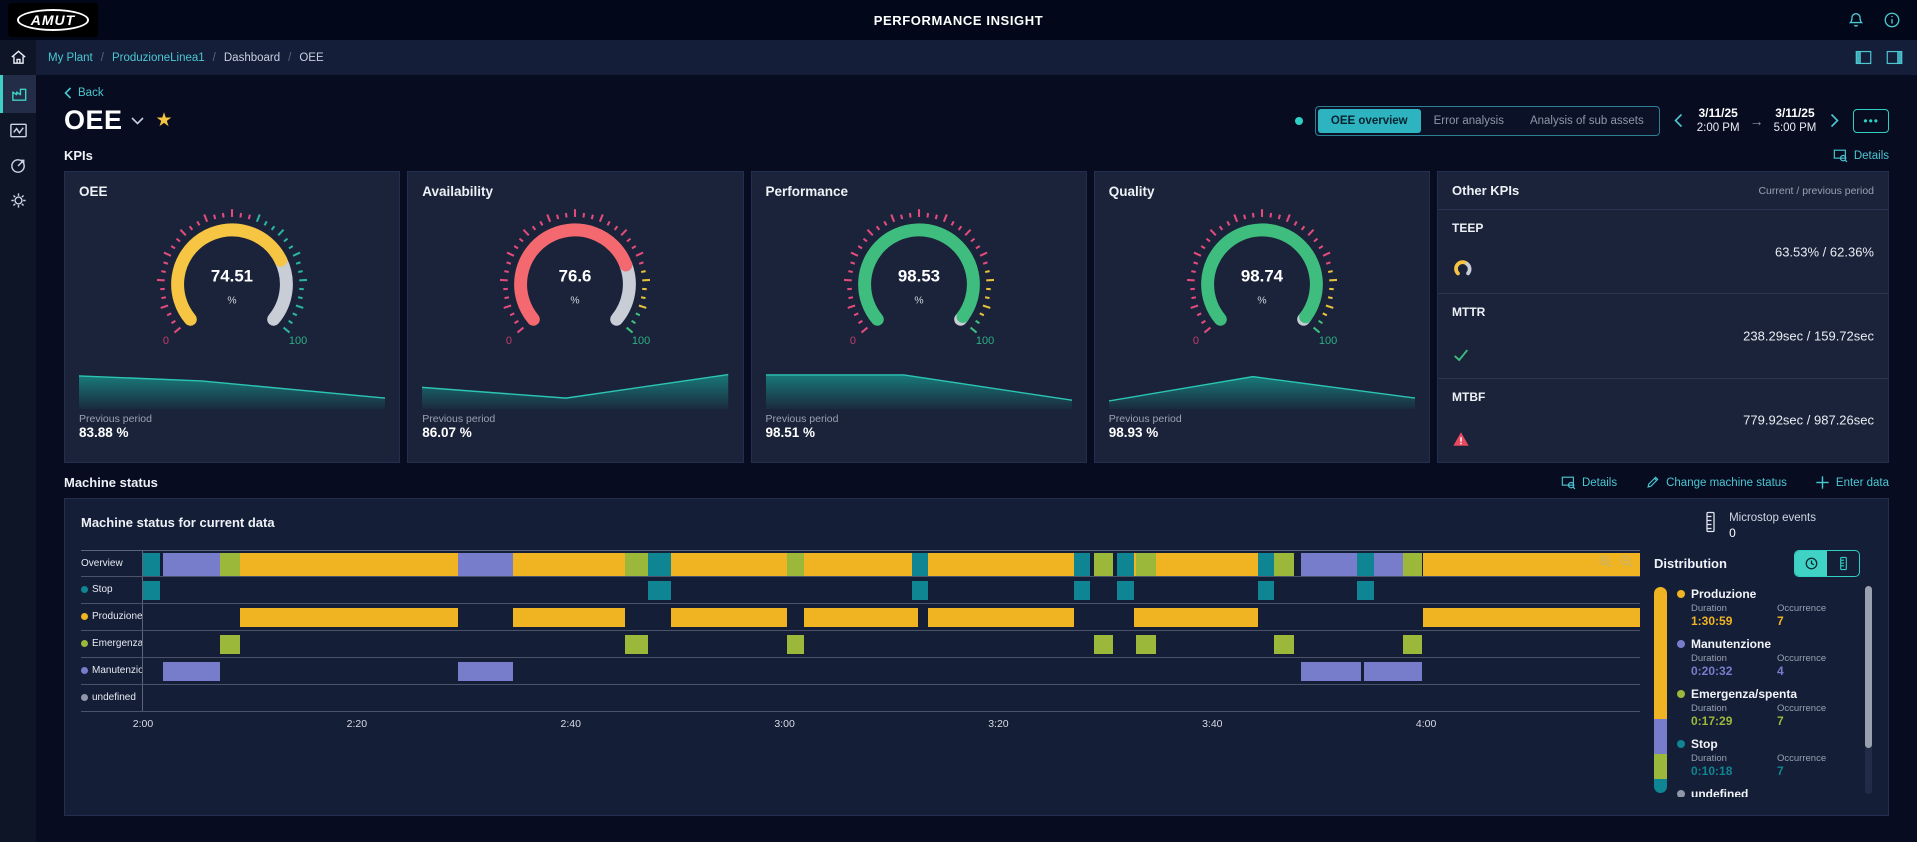 The width and height of the screenshot is (1917, 842). I want to click on other-kpis-subtitle: Current / previous period, so click(1816, 190).